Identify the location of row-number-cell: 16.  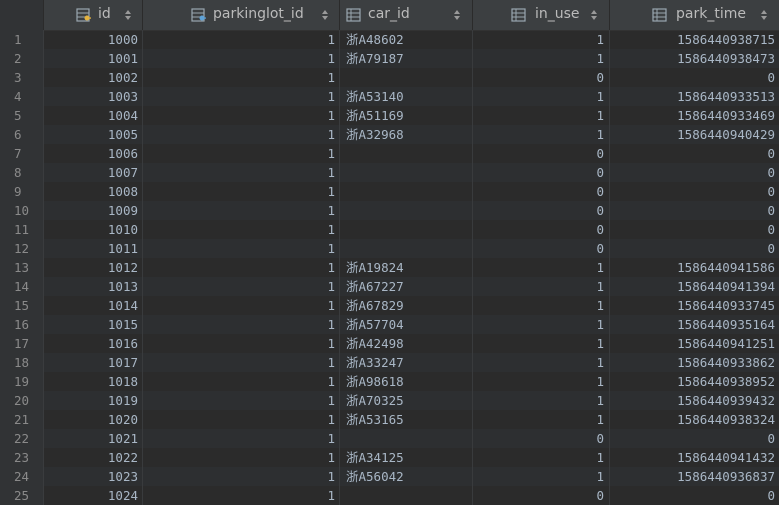
(22, 324).